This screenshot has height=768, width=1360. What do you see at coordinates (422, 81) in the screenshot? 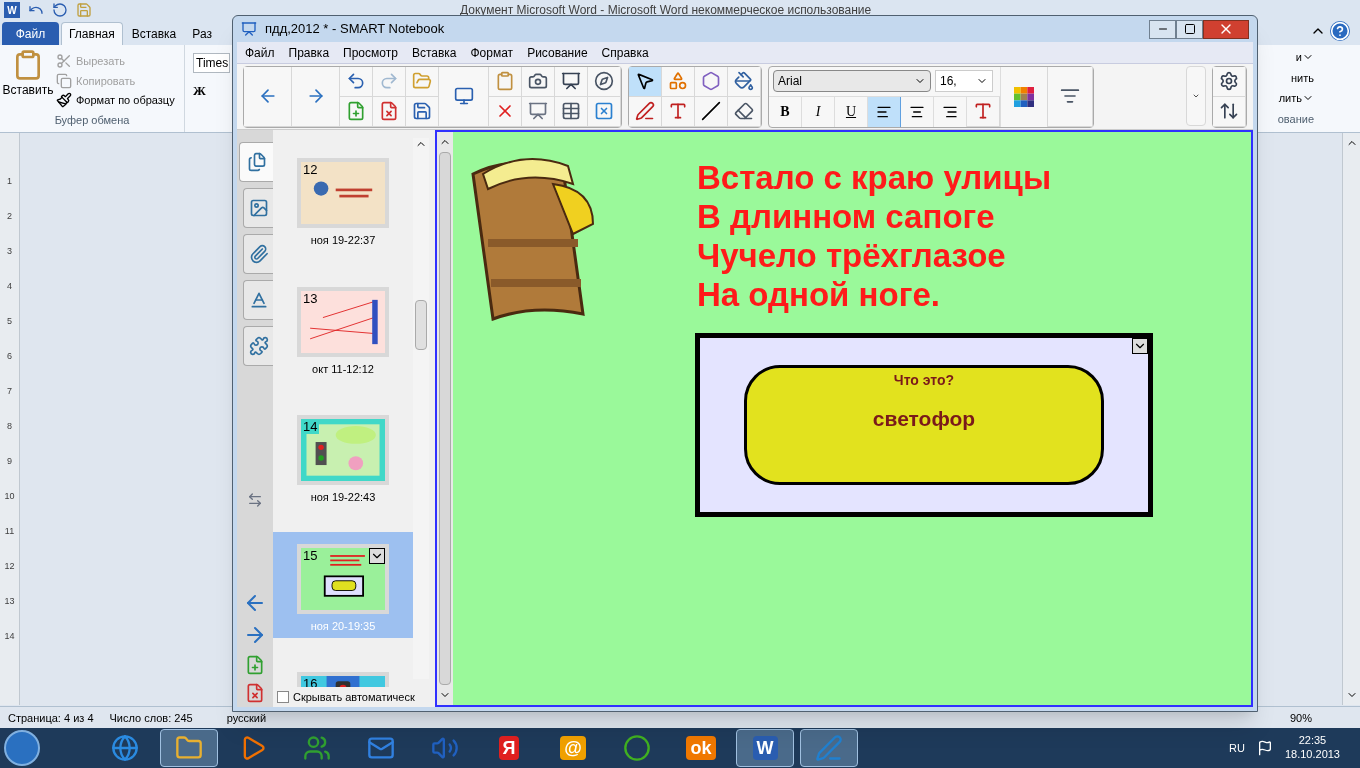
I see `folder-icon` at bounding box center [422, 81].